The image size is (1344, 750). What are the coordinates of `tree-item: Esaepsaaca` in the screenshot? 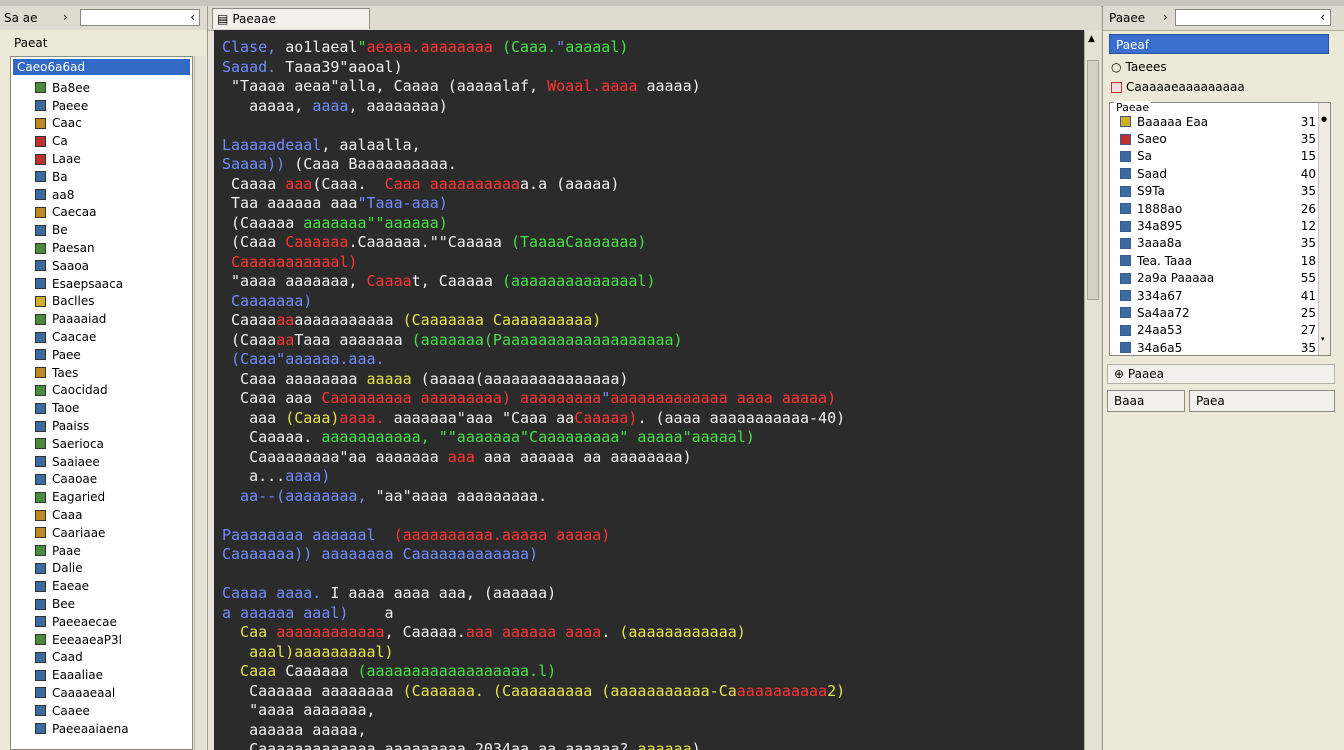 It's located at (82, 284).